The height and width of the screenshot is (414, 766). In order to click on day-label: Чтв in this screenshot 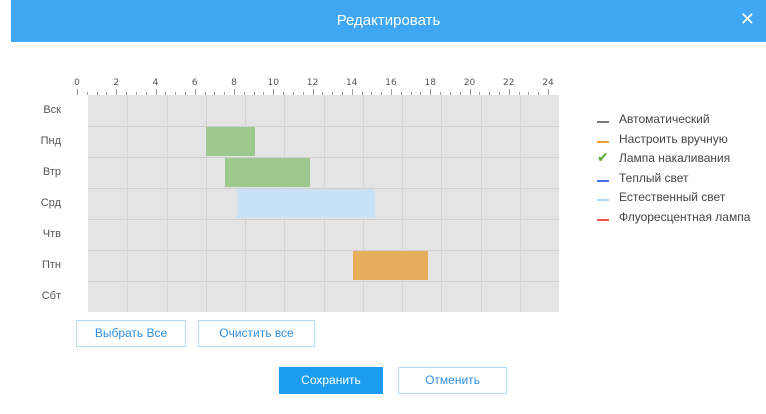, I will do `click(51, 233)`.